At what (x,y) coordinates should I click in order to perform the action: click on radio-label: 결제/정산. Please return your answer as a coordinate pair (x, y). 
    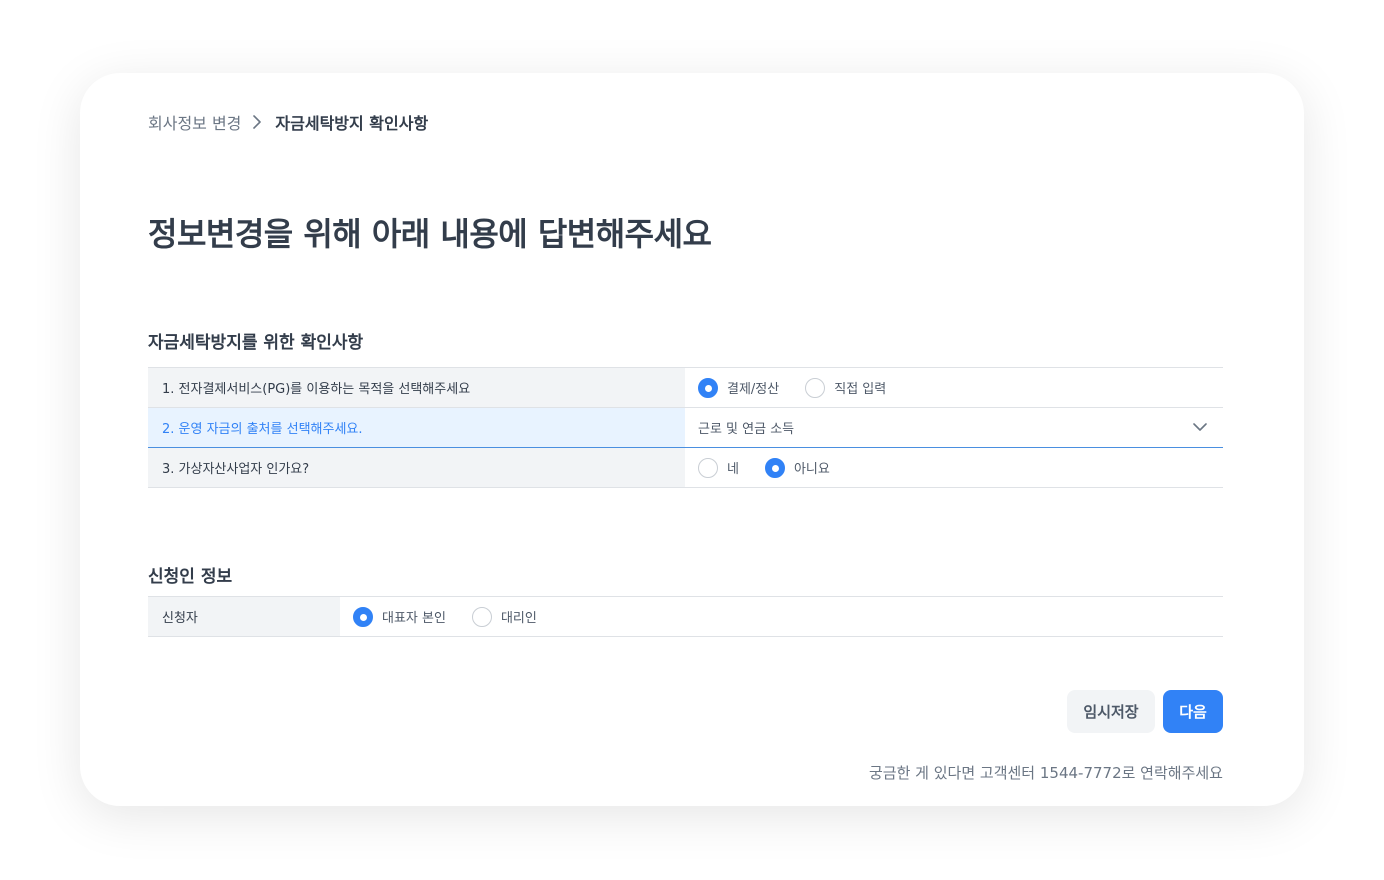
    Looking at the image, I should click on (753, 389).